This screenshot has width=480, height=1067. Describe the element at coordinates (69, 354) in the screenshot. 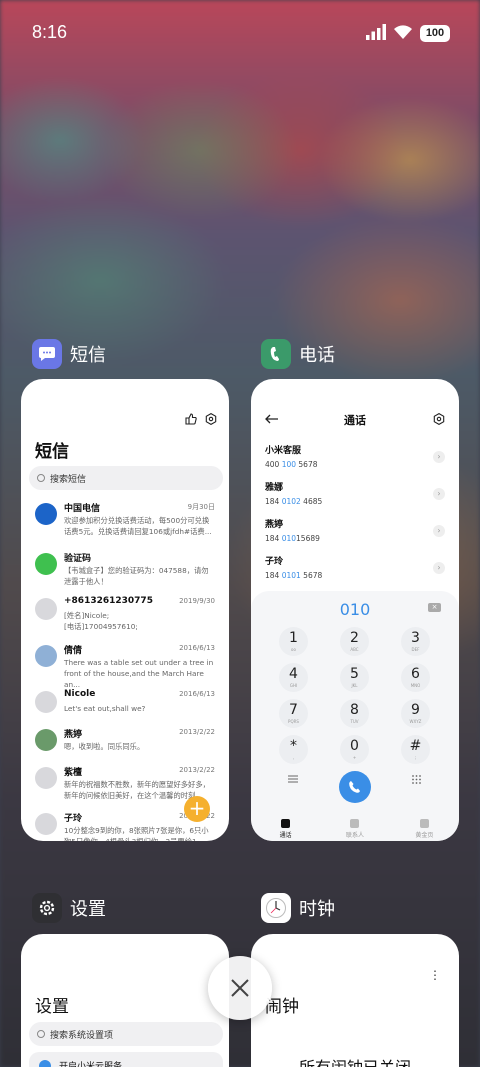

I see `app-header-sms: 短信` at that location.